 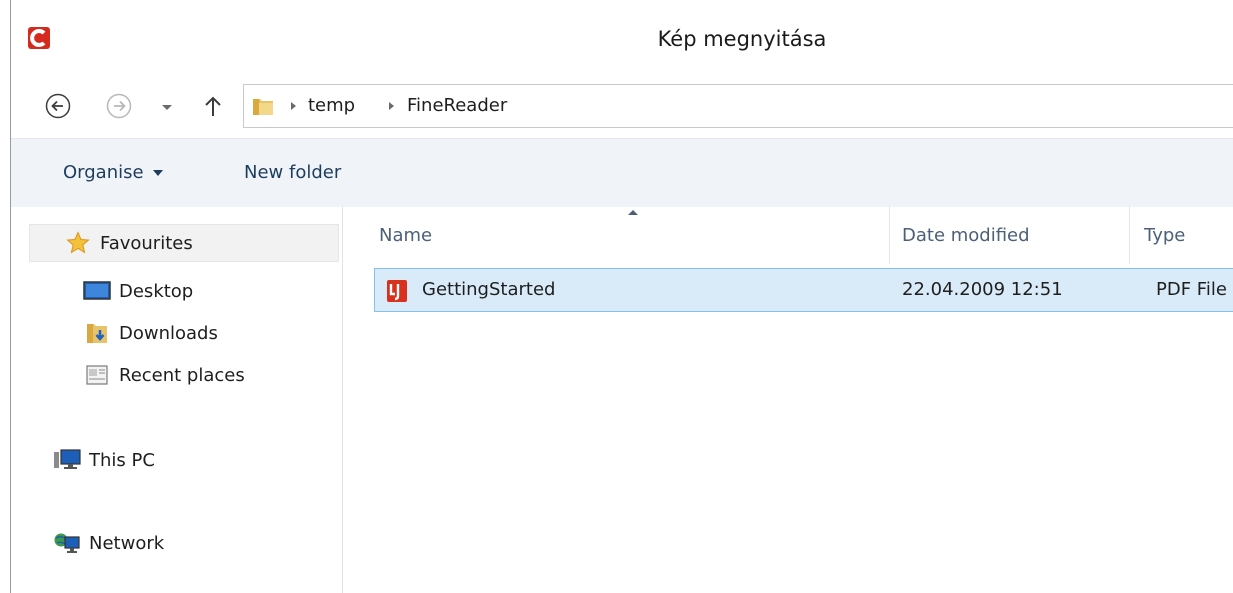 What do you see at coordinates (67, 460) in the screenshot?
I see `computer-icon` at bounding box center [67, 460].